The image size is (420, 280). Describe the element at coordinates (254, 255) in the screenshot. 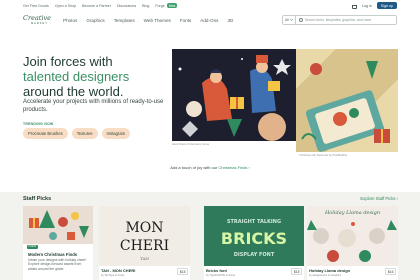

I see `art-bottom-text: DISPLAY FONT` at that location.